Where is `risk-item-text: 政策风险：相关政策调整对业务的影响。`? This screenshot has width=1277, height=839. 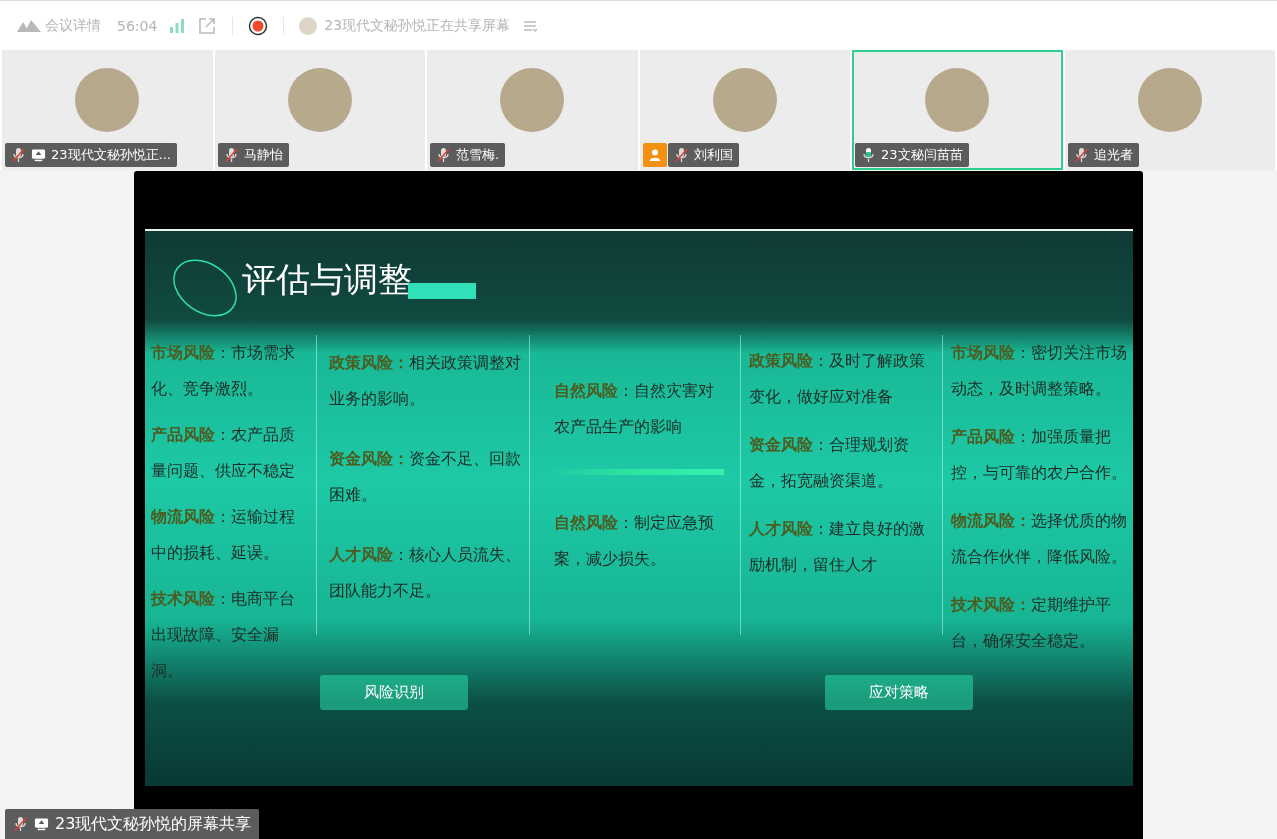 risk-item-text: 政策风险：相关政策调整对业务的影响。 is located at coordinates (425, 381).